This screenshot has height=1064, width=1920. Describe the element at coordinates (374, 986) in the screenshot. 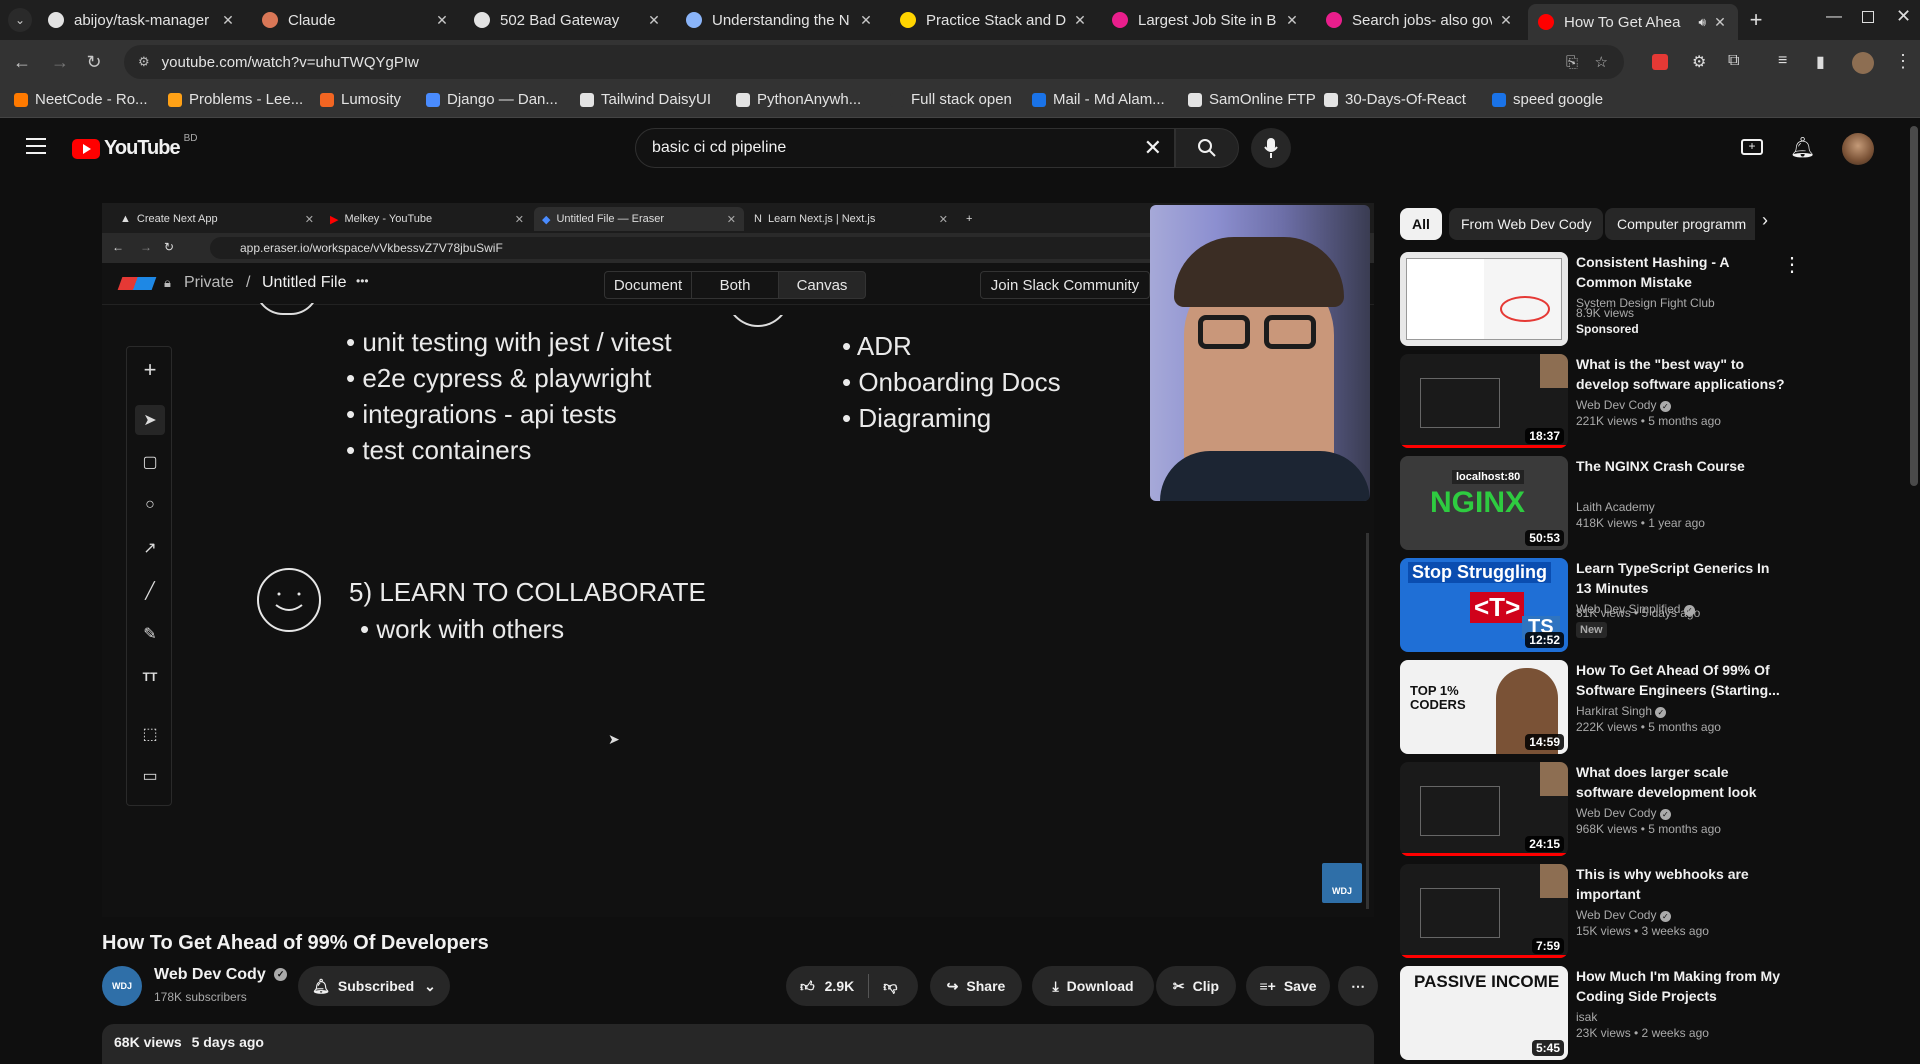

I see `subscribed-button: 🔔︎ Subscribed ⌄` at that location.